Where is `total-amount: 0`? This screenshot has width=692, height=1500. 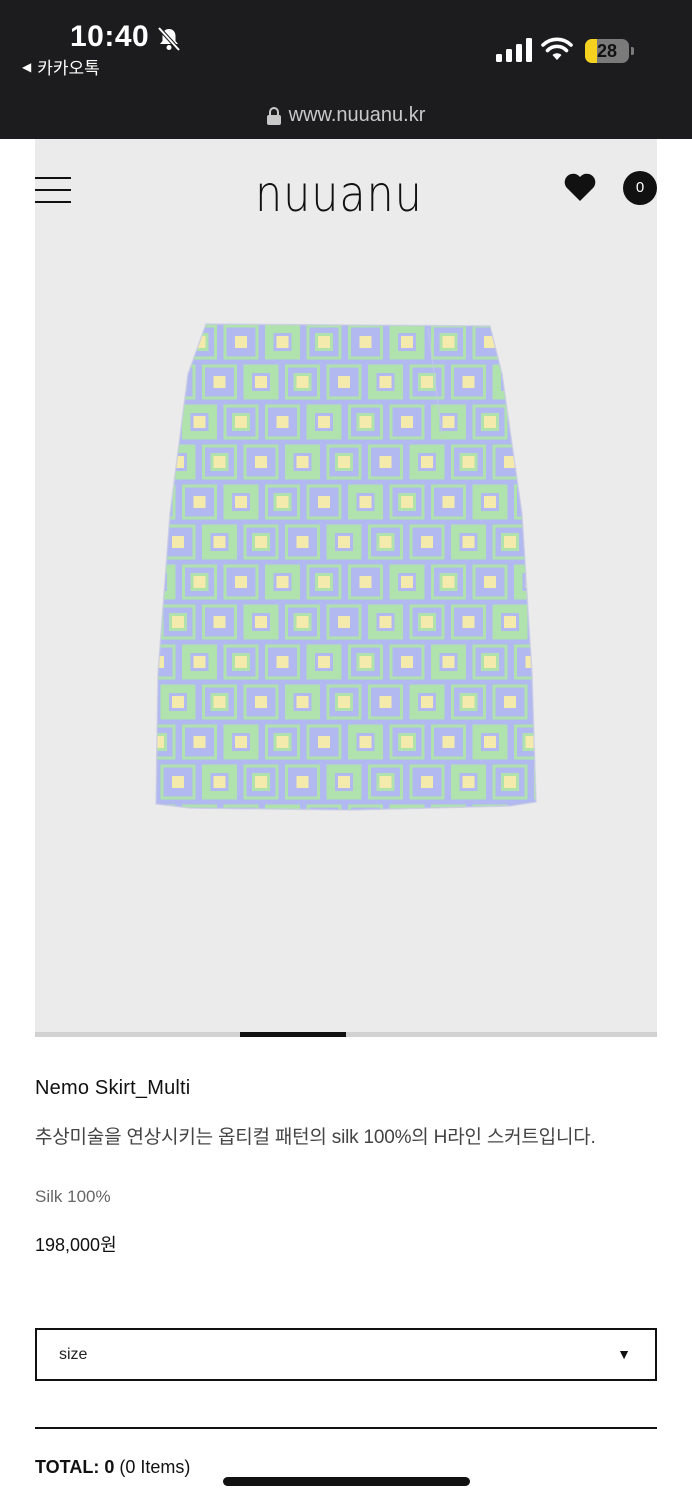 total-amount: 0 is located at coordinates (109, 1467).